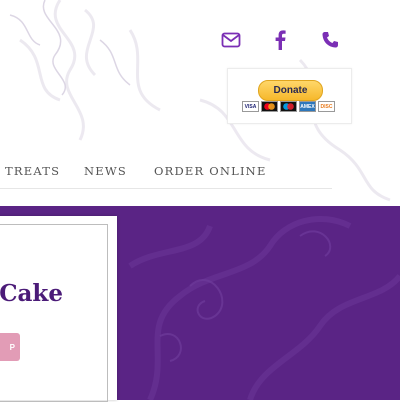 The height and width of the screenshot is (402, 400). I want to click on paypal-donate-widget: Donate VISA AMEX DISC, so click(289, 96).